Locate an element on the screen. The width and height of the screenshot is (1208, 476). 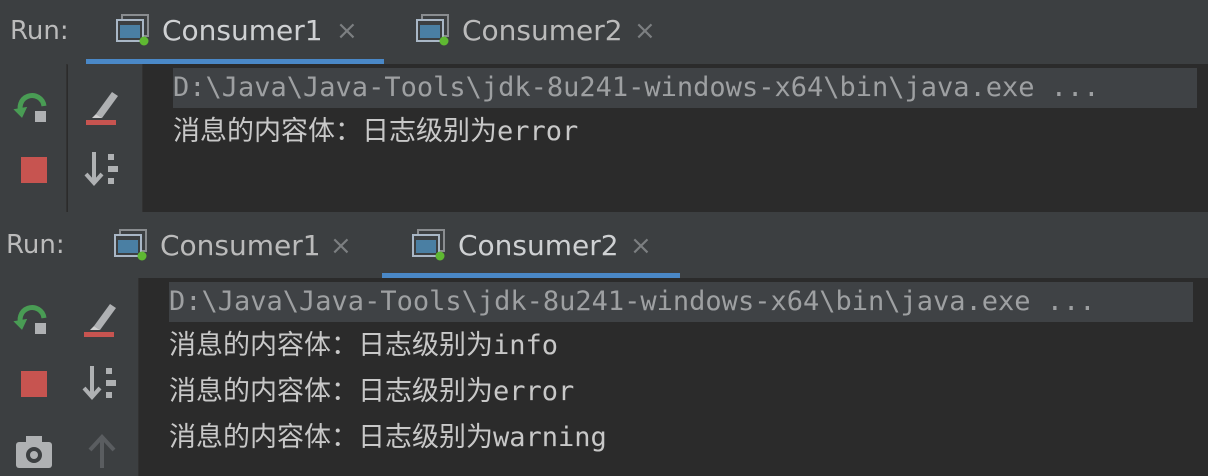
up-arrow-icon is located at coordinates (102, 450).